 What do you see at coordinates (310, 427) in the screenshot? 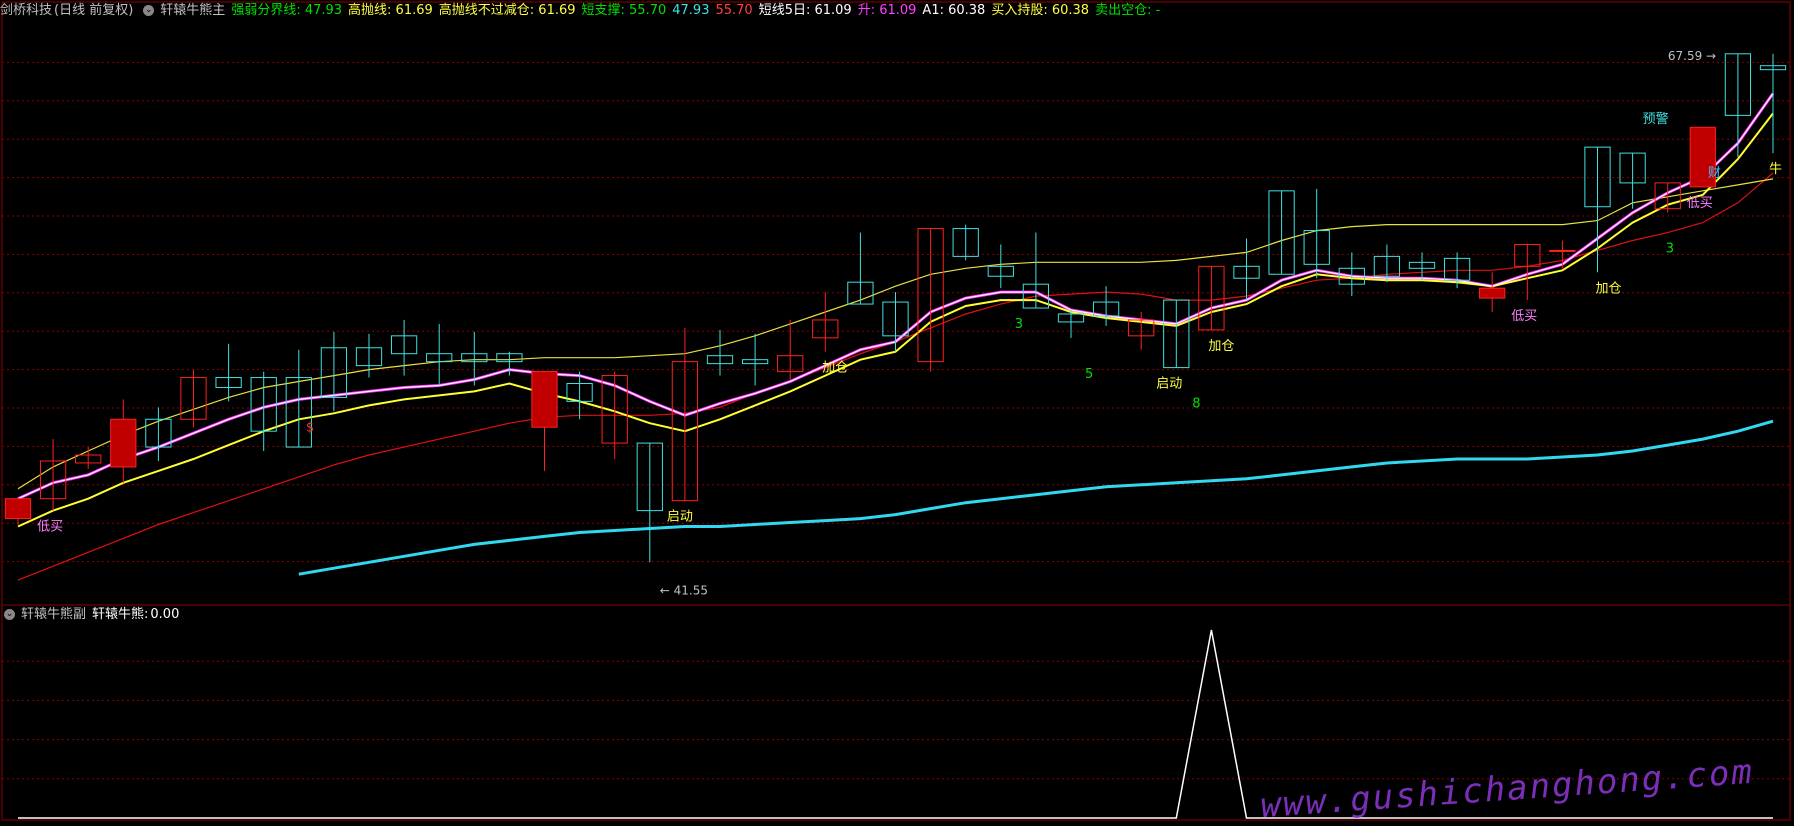
I see `annotation-label: $` at bounding box center [310, 427].